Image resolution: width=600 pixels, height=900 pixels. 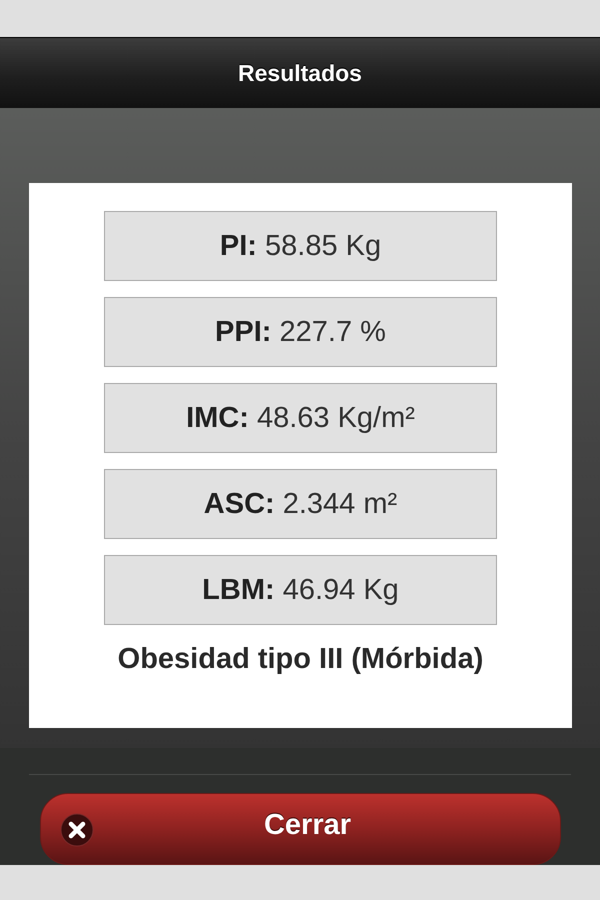 I want to click on classification-text: Obesidad tipo III (Mórbida), so click(x=301, y=659).